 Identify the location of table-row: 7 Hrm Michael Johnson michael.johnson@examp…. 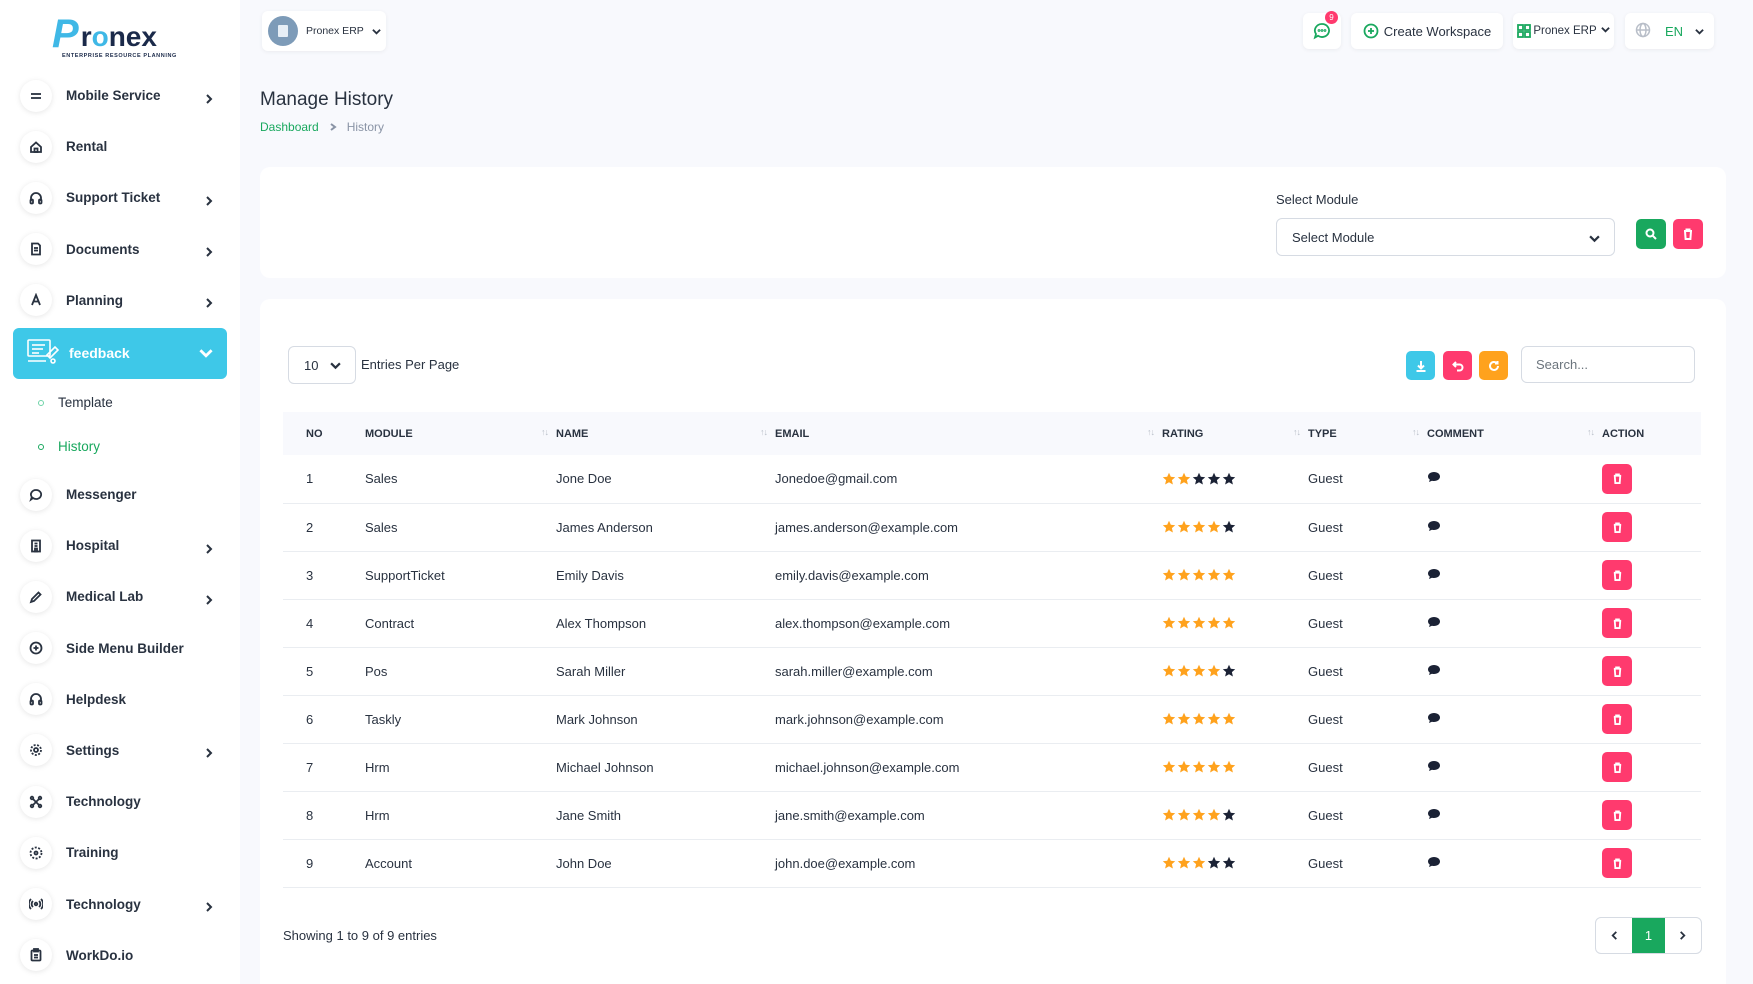
(992, 767).